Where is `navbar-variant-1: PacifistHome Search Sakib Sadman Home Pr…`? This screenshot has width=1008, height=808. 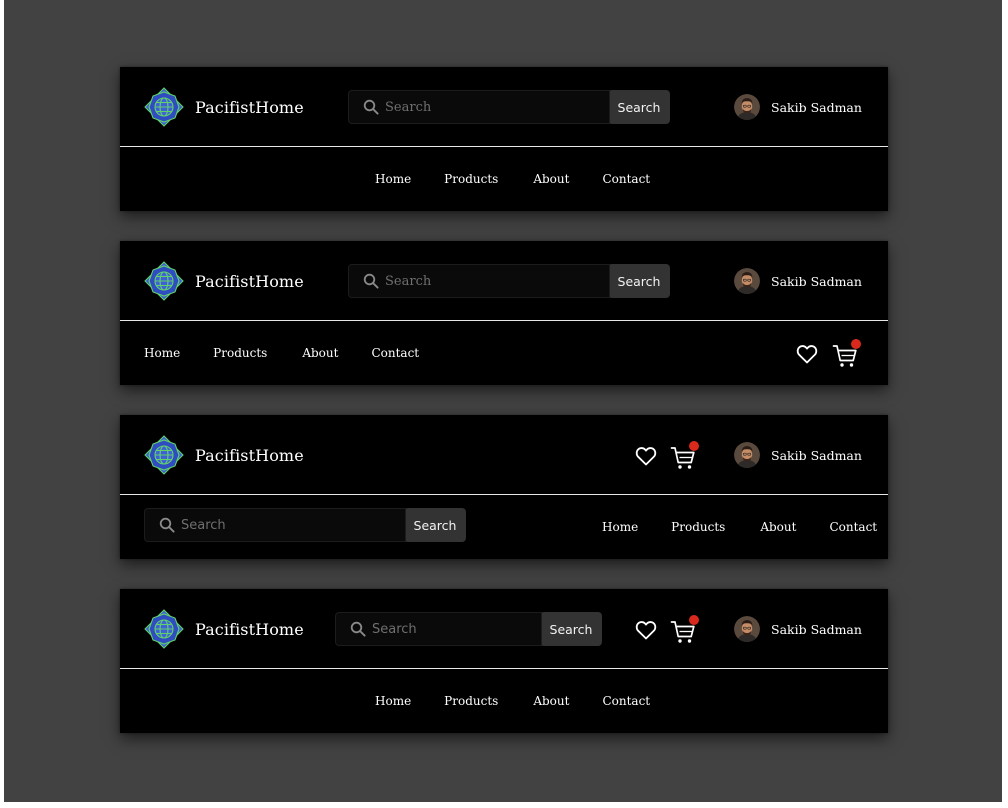 navbar-variant-1: PacifistHome Search Sakib Sadman Home Pr… is located at coordinates (504, 139).